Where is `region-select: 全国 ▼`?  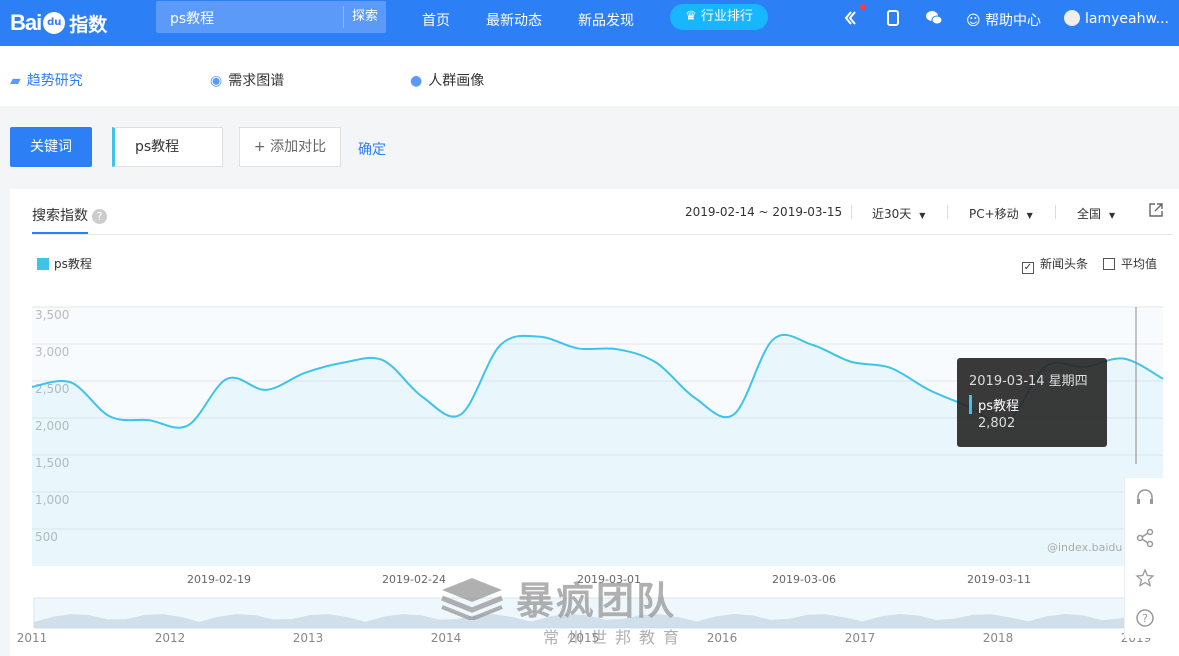
region-select: 全国 ▼ is located at coordinates (1096, 213).